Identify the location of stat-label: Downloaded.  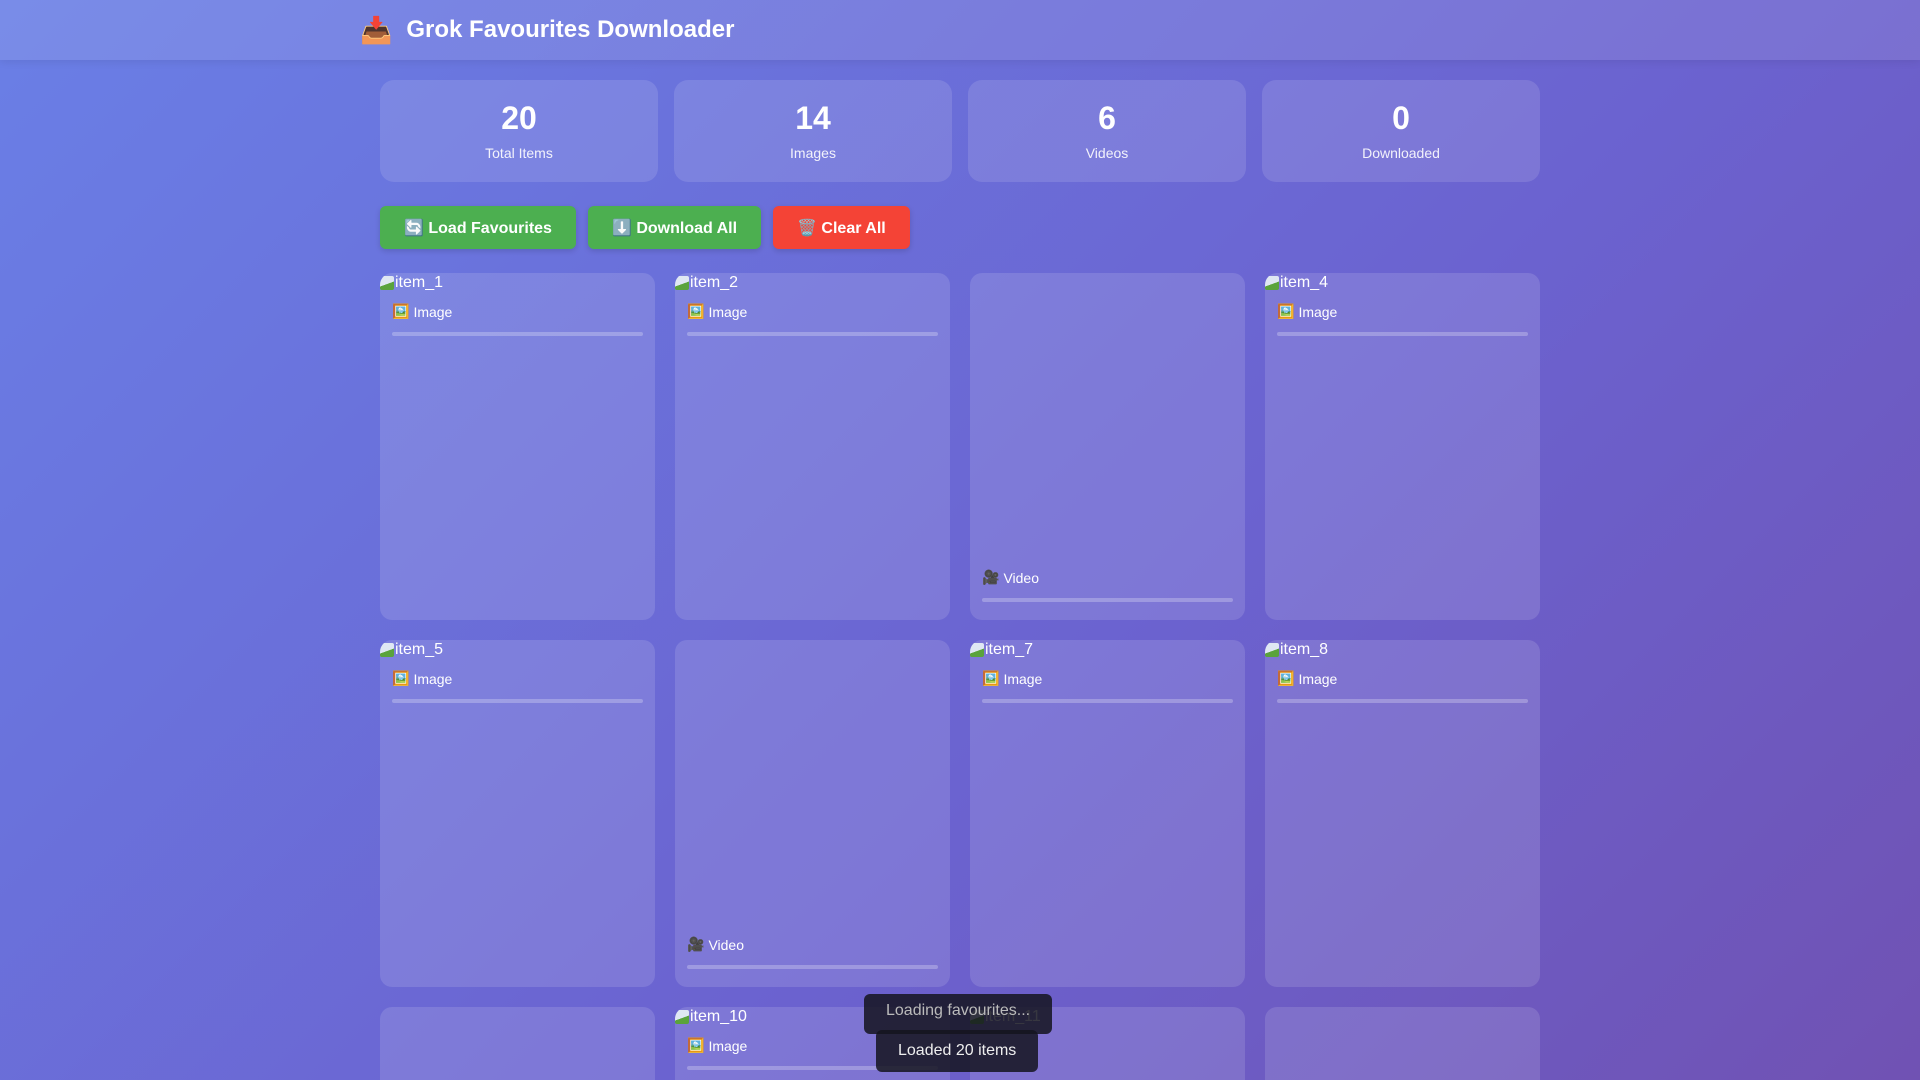
(1401, 153).